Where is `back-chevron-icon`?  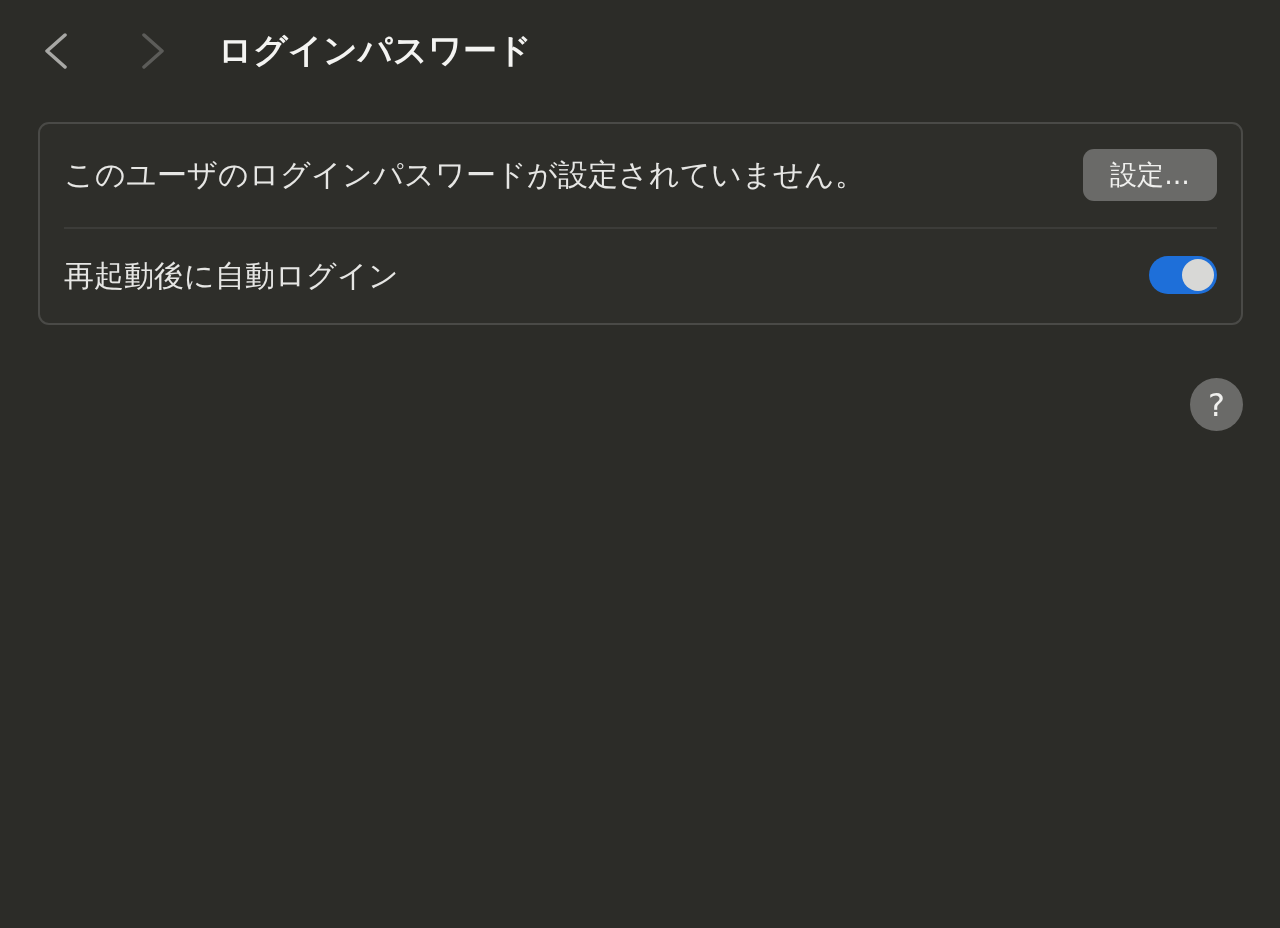
back-chevron-icon is located at coordinates (56, 51).